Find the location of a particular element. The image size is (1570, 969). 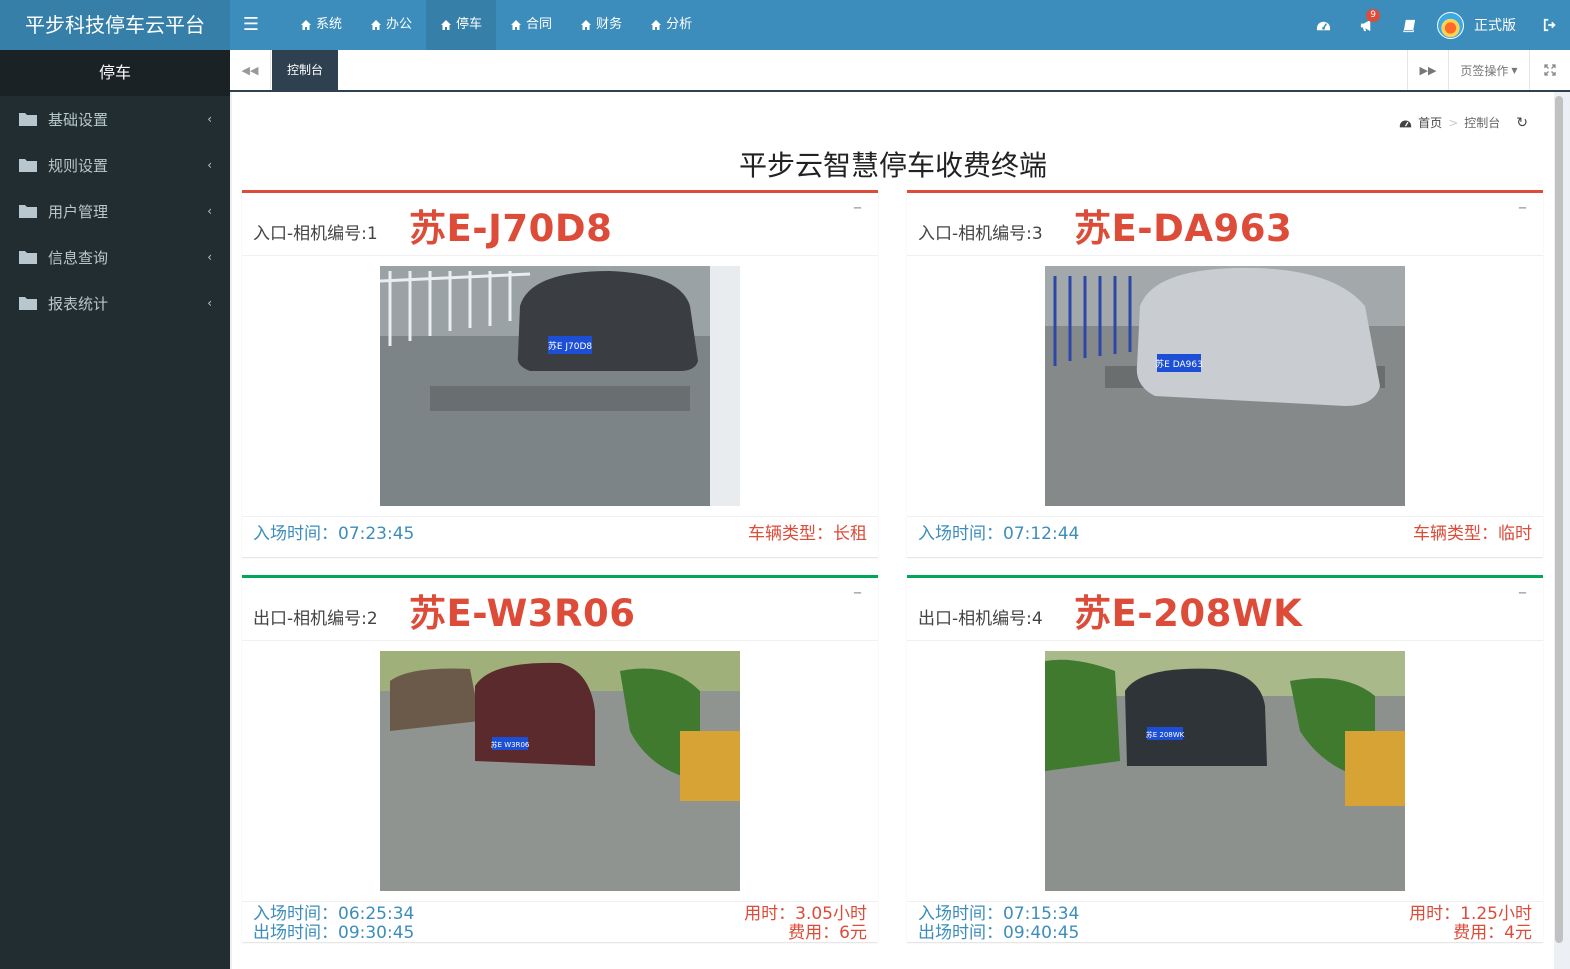

user-menu: 正式版 is located at coordinates (1480, 25).